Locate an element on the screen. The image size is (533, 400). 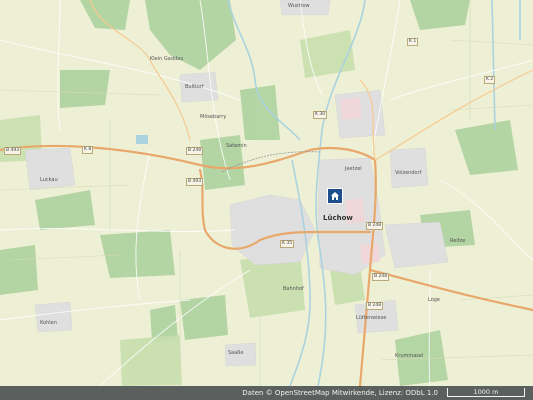
town-label-luchow: Lüchow is located at coordinates (338, 218).